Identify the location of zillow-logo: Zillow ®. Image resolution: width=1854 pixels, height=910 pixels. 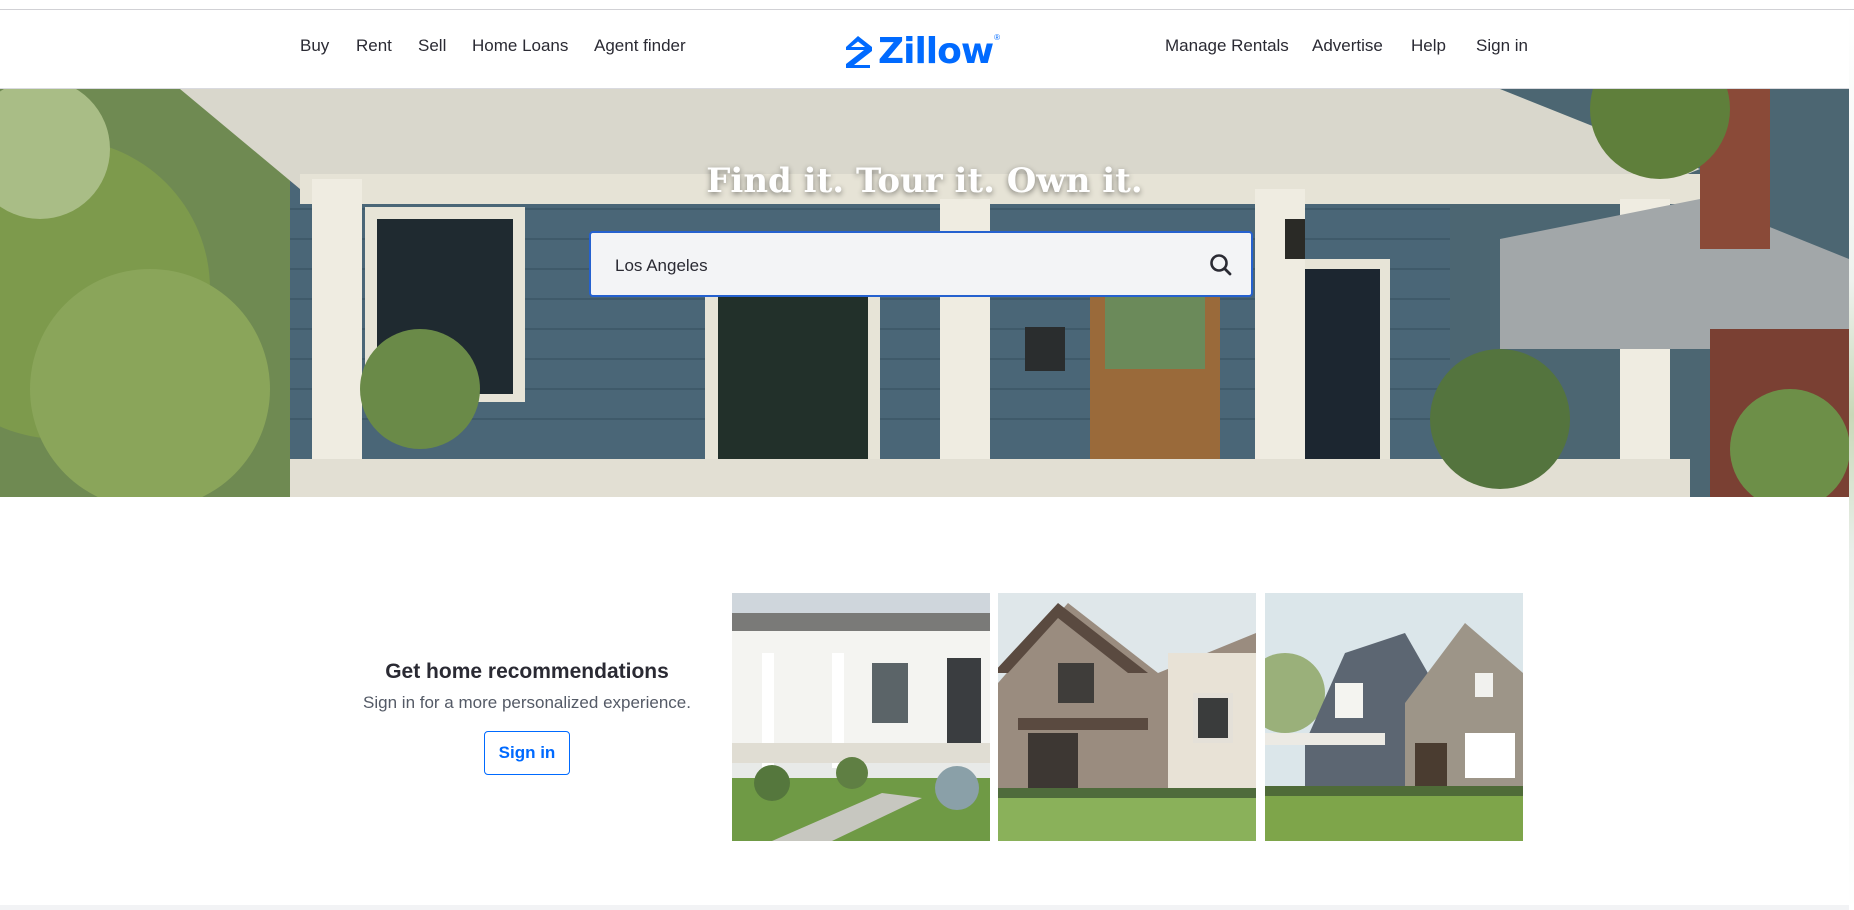
(921, 51).